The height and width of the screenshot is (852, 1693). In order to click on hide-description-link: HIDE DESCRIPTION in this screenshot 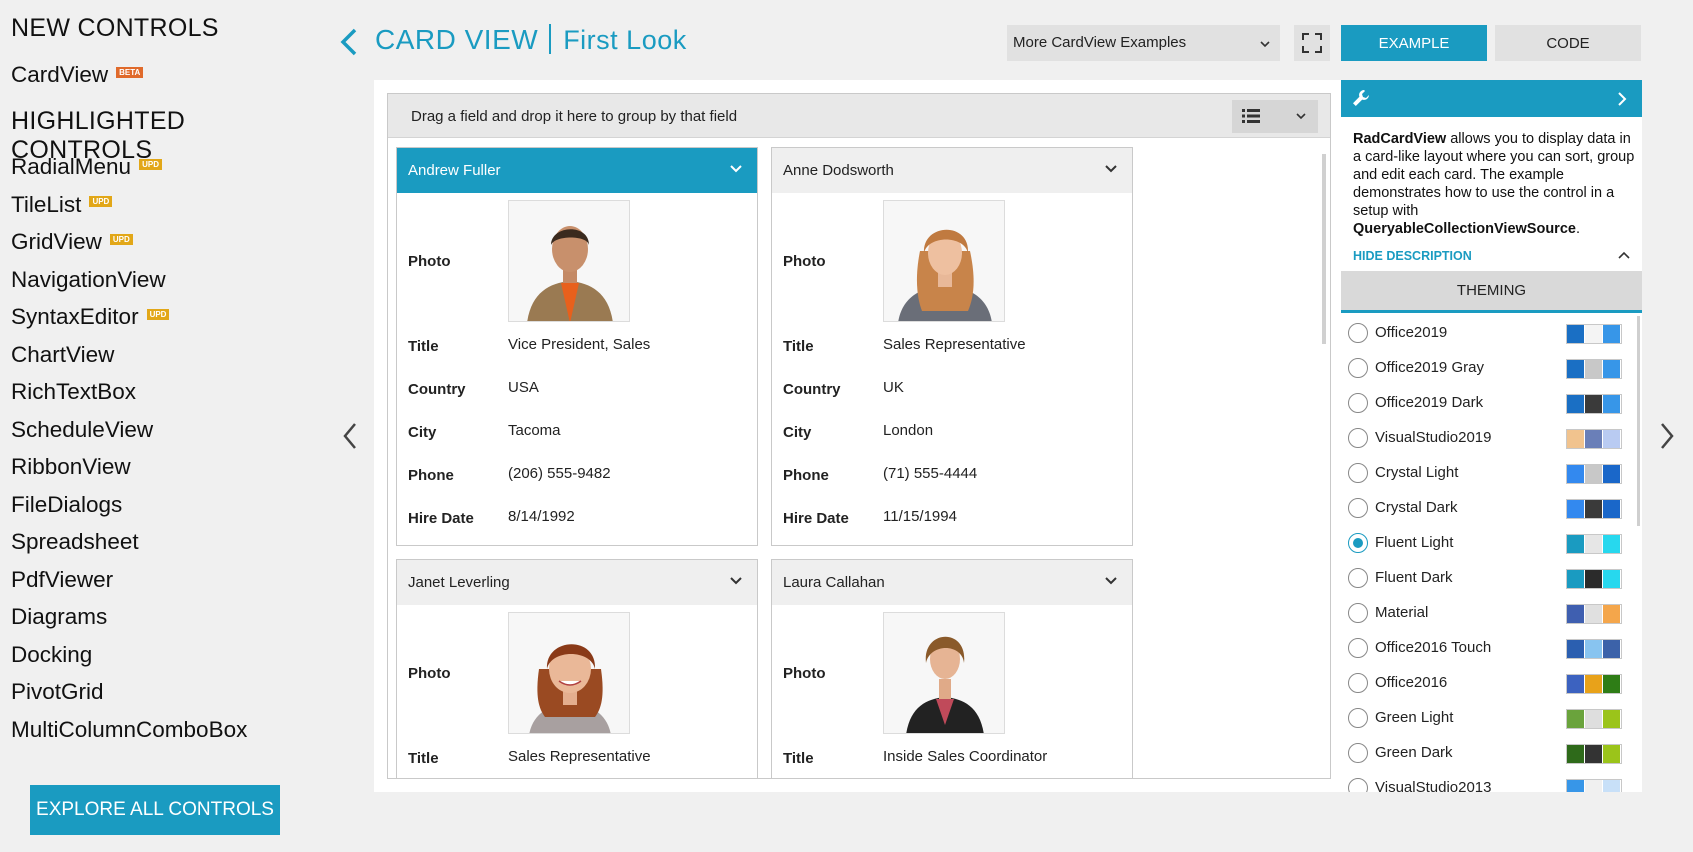, I will do `click(1412, 256)`.